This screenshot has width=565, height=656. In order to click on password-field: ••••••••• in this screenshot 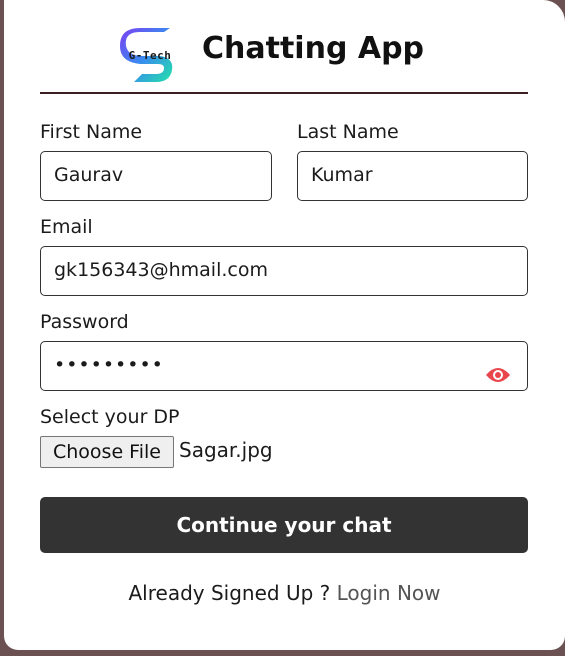, I will do `click(284, 366)`.